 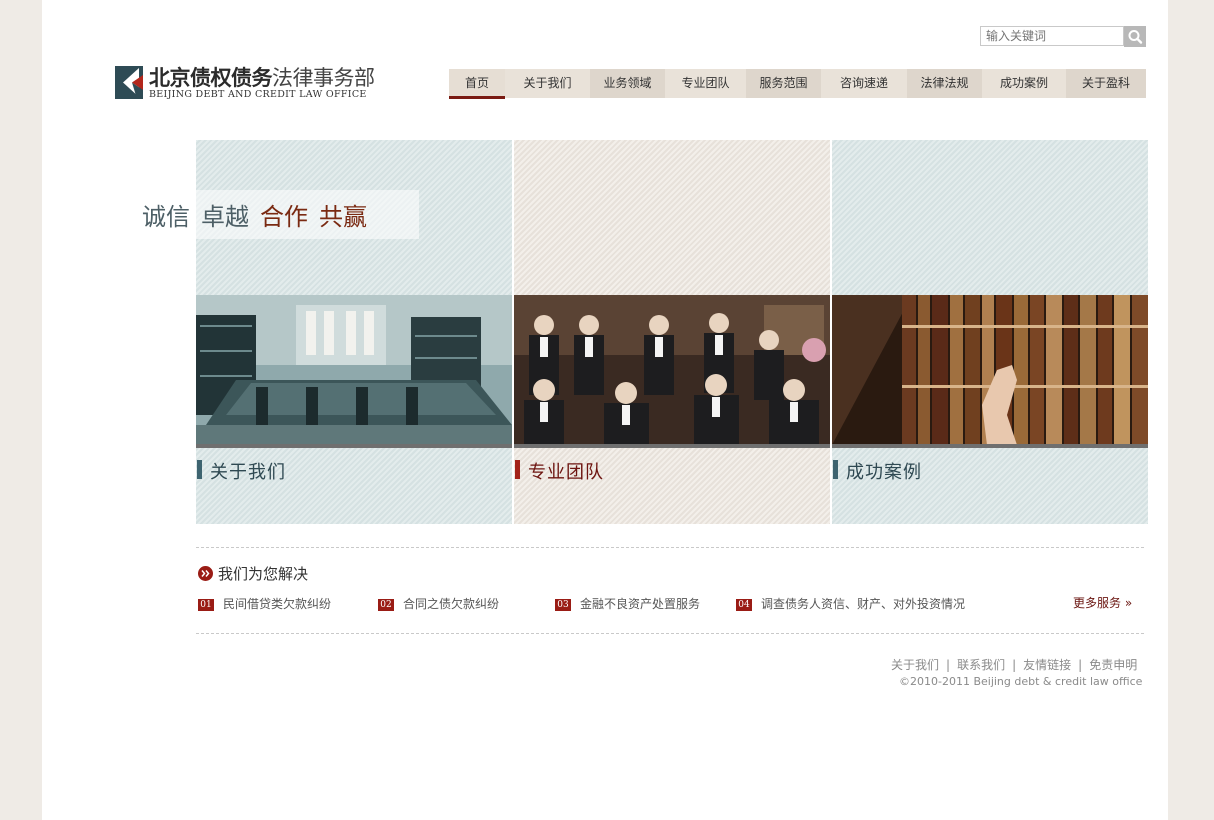 I want to click on footer-links: 关于我们 | 联系我们 | 友情链接 | 免责申明, so click(x=1014, y=664).